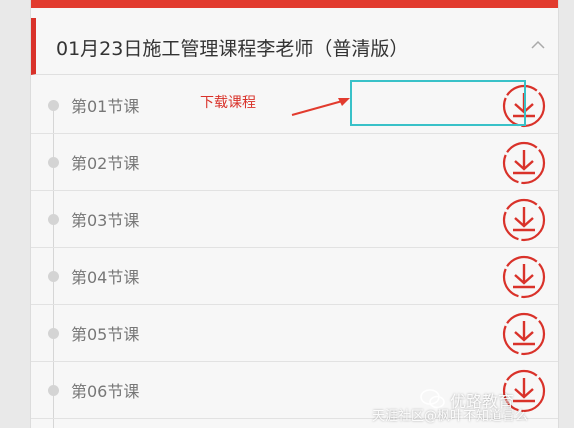 Image resolution: width=574 pixels, height=428 pixels. What do you see at coordinates (294, 333) in the screenshot?
I see `lesson-row: 第05节课` at bounding box center [294, 333].